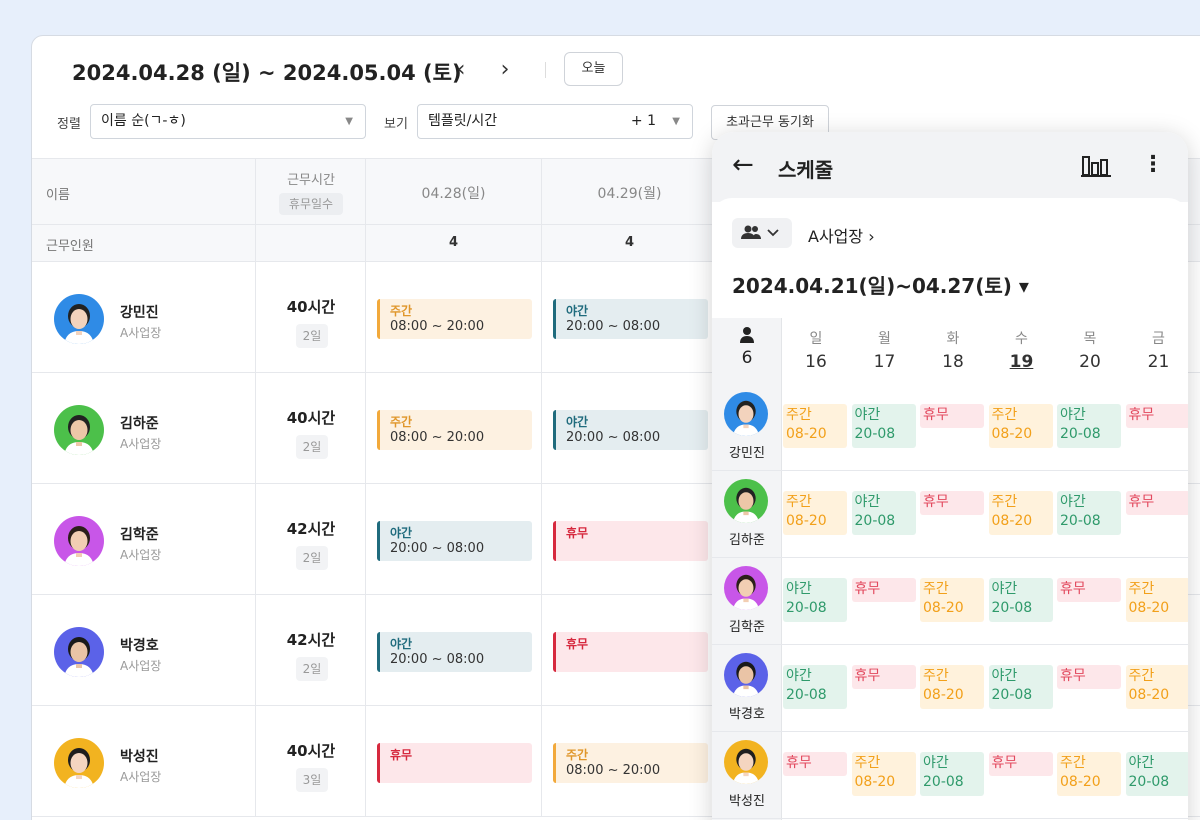  I want to click on panel-row: 박경호 야간 20-08 휴무 주간 08-20 야간 20-08 휴무 주간 08-20, so click(950, 688).